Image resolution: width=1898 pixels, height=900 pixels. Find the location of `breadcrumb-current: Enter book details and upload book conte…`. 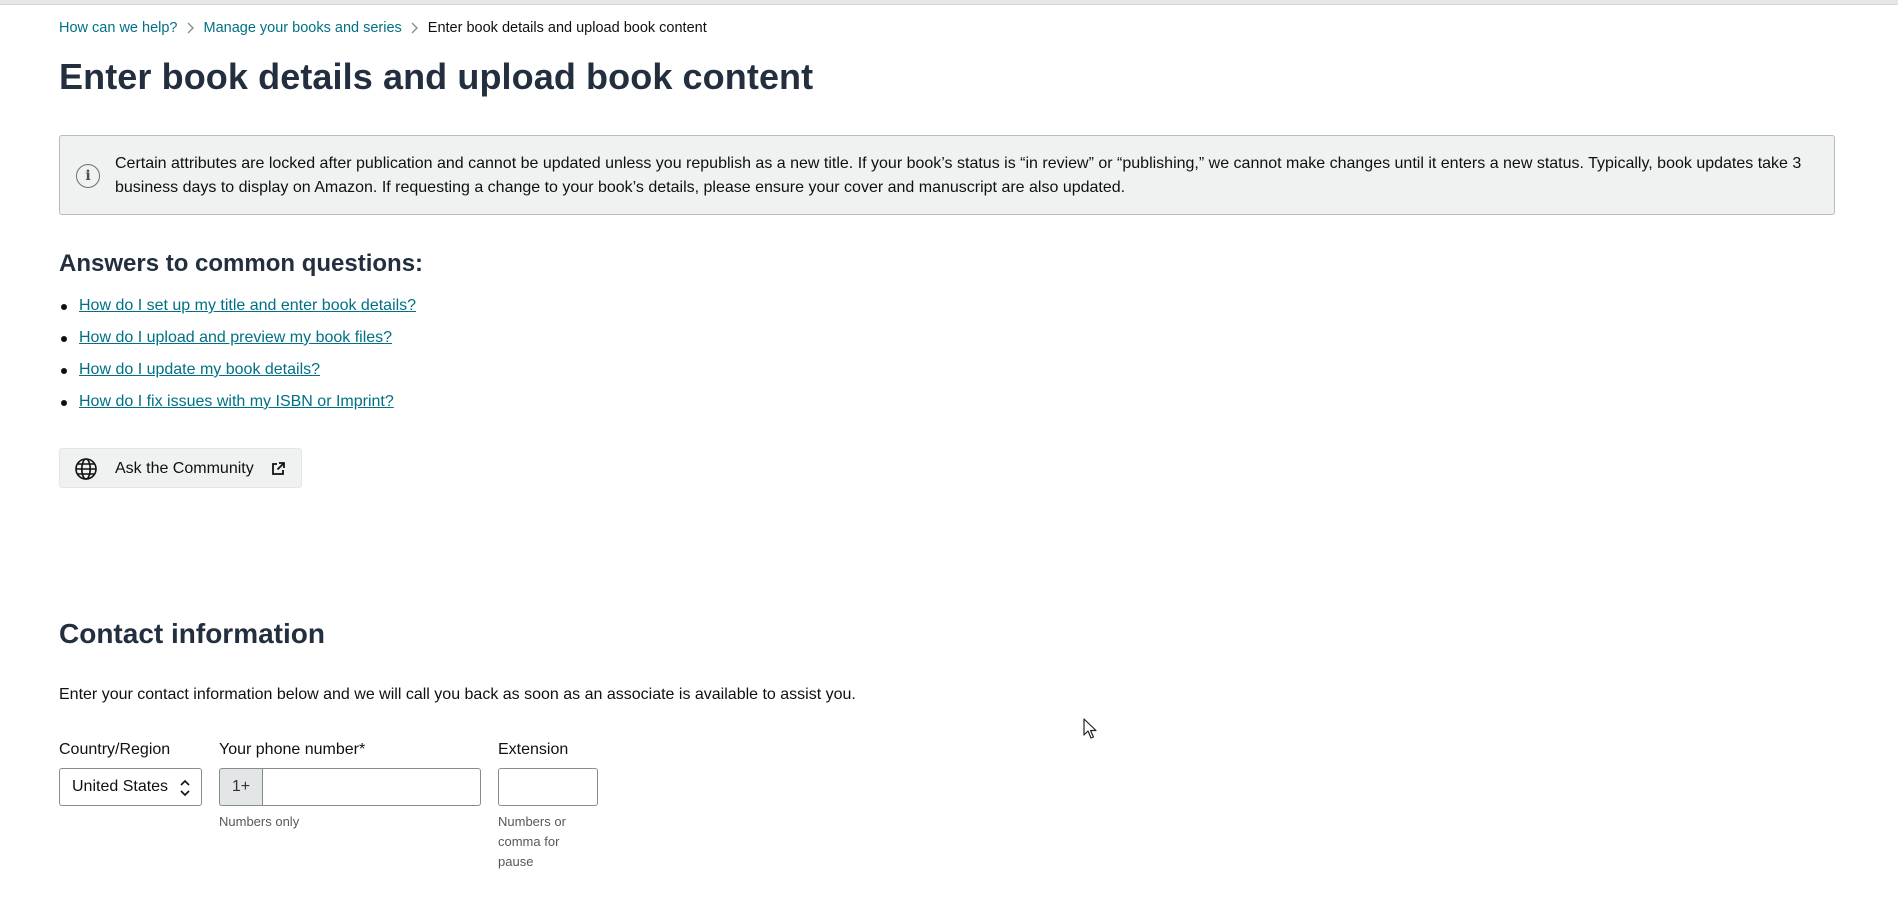

breadcrumb-current: Enter book details and upload book conte… is located at coordinates (567, 28).